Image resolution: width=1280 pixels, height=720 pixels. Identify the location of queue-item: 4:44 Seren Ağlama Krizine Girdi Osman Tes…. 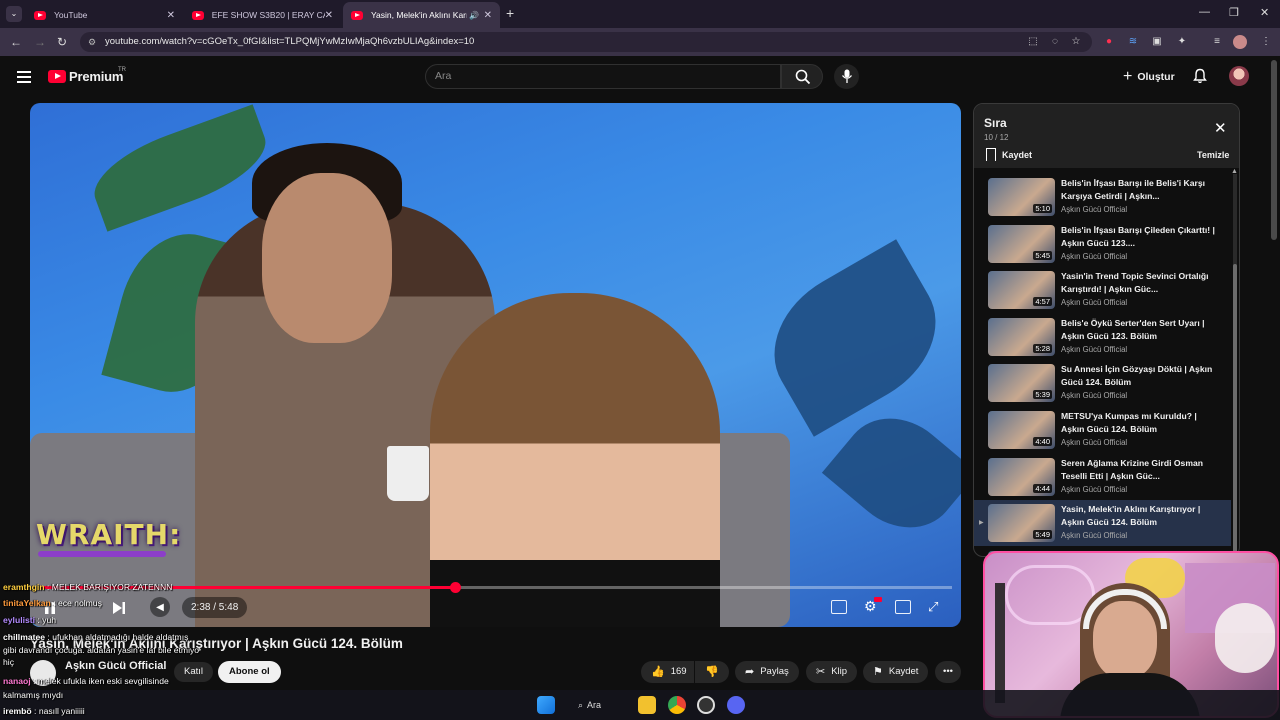
(1102, 477).